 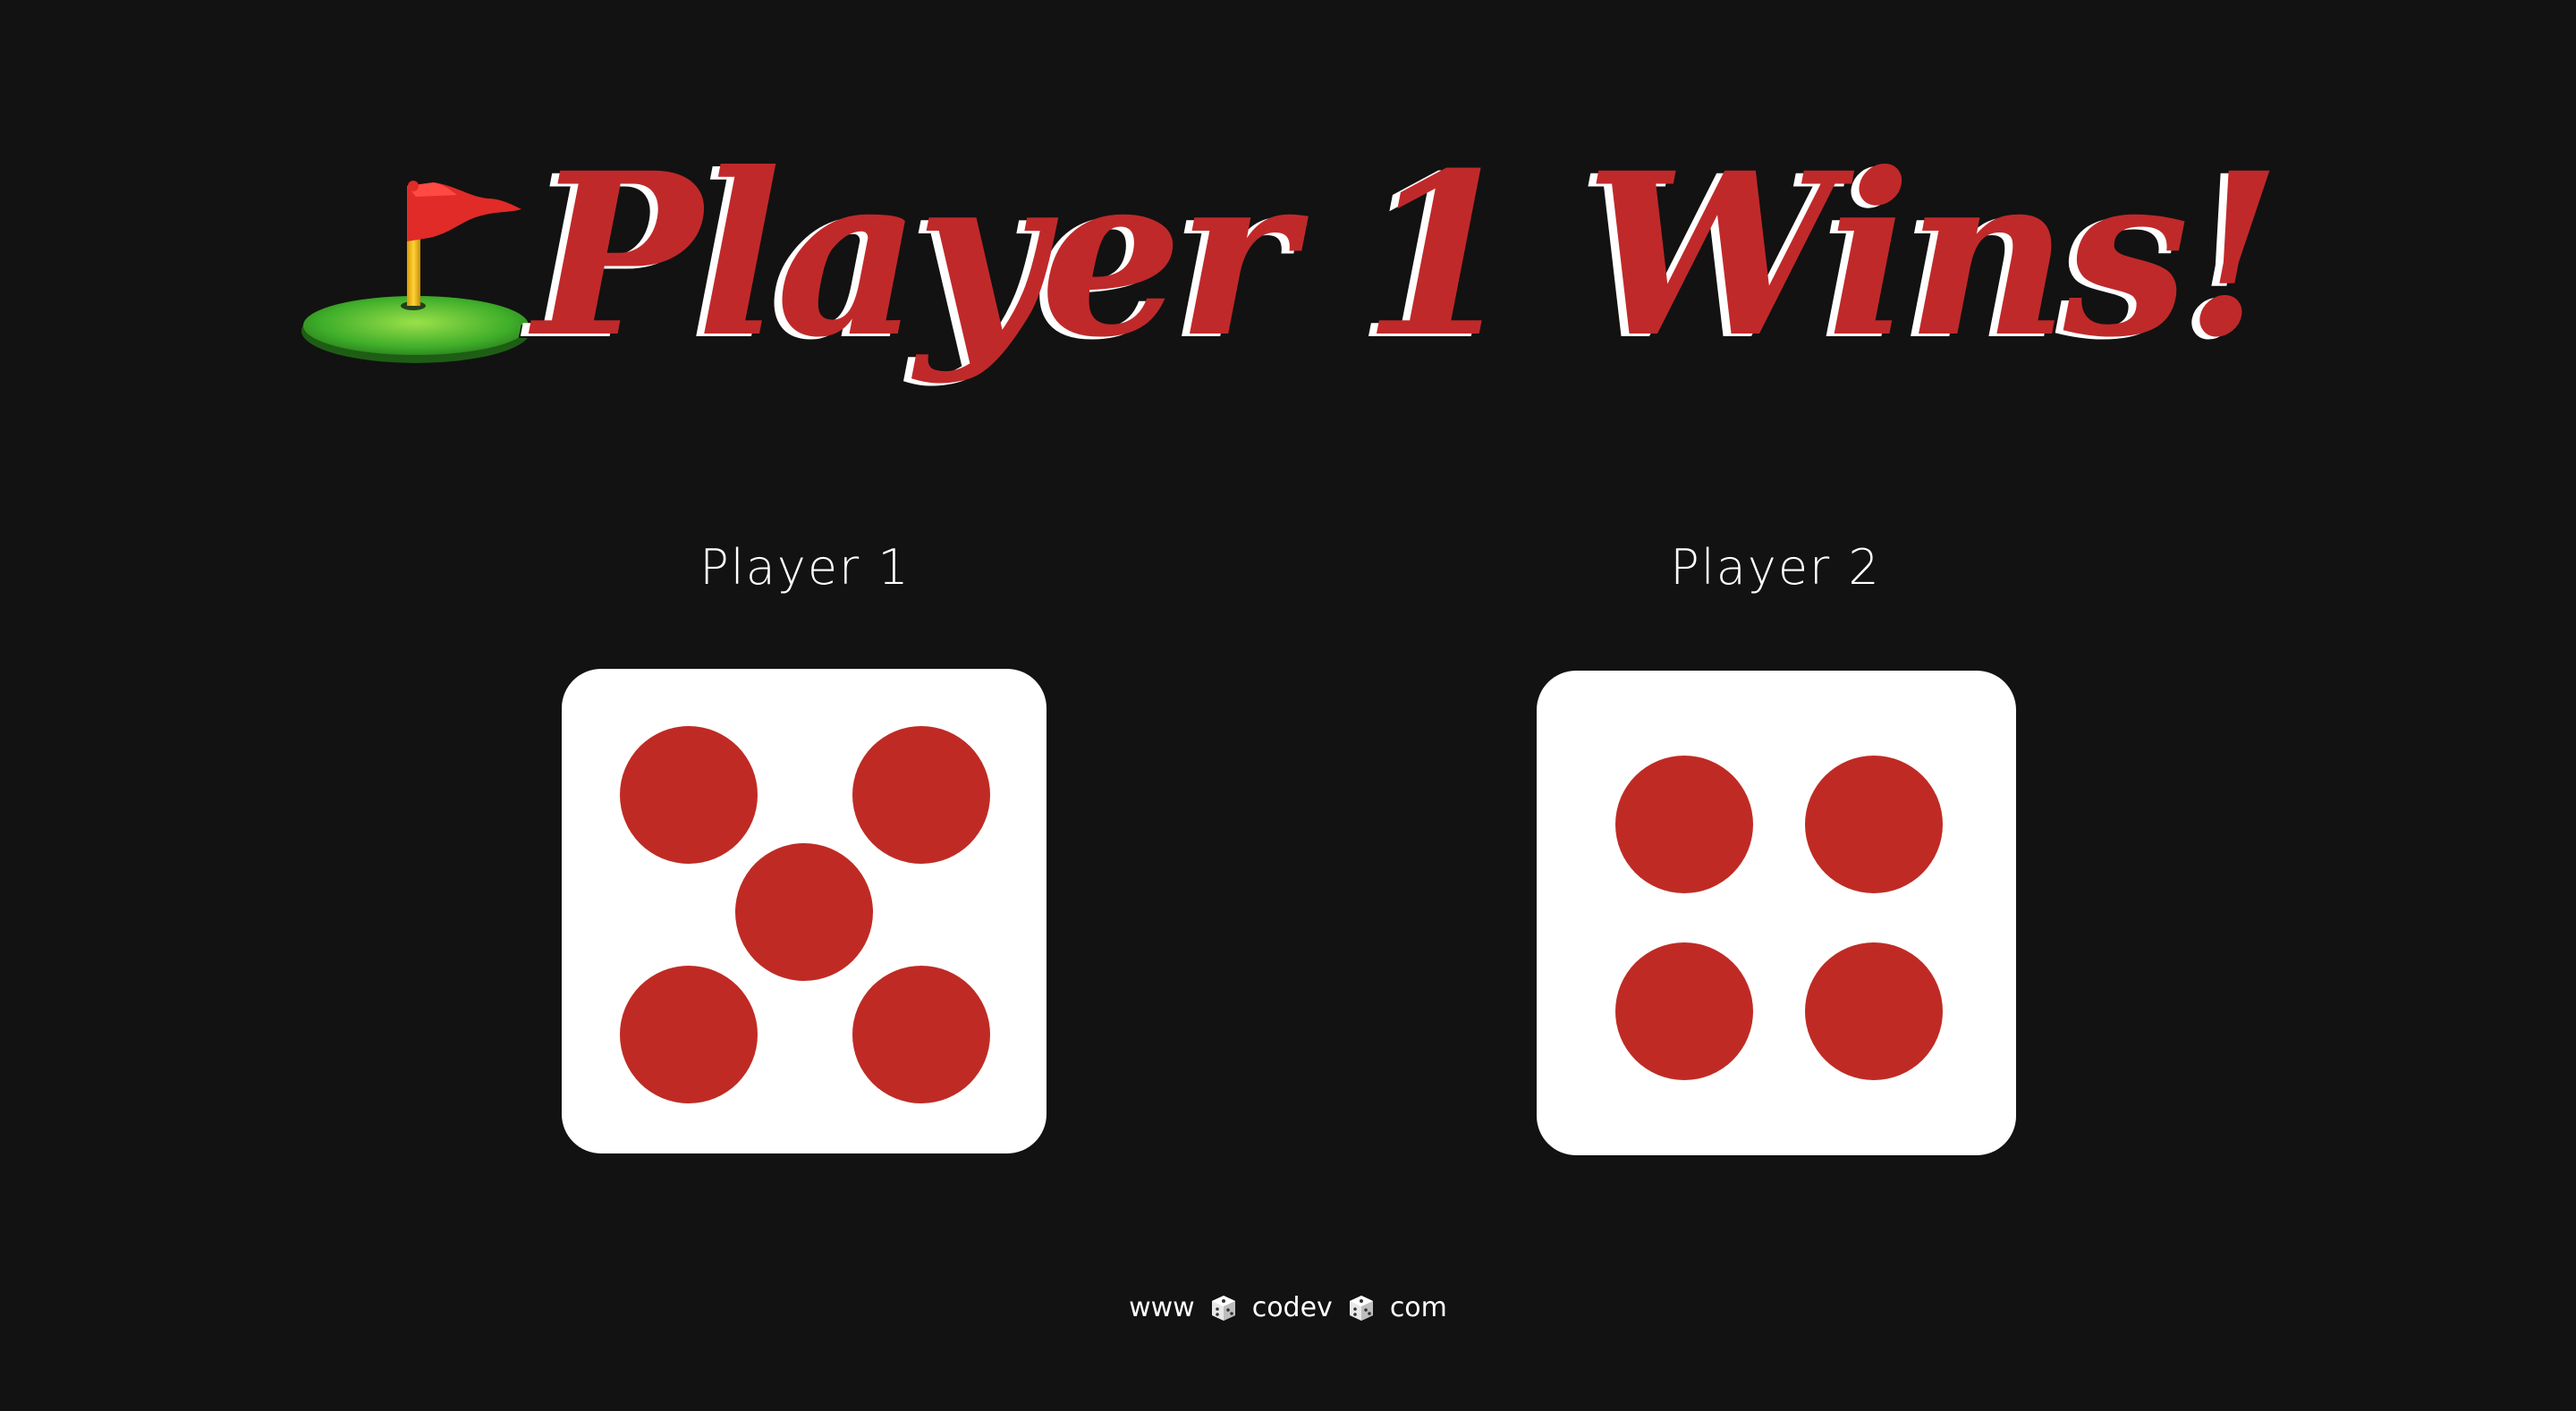 I want to click on player-1-die, so click(x=804, y=911).